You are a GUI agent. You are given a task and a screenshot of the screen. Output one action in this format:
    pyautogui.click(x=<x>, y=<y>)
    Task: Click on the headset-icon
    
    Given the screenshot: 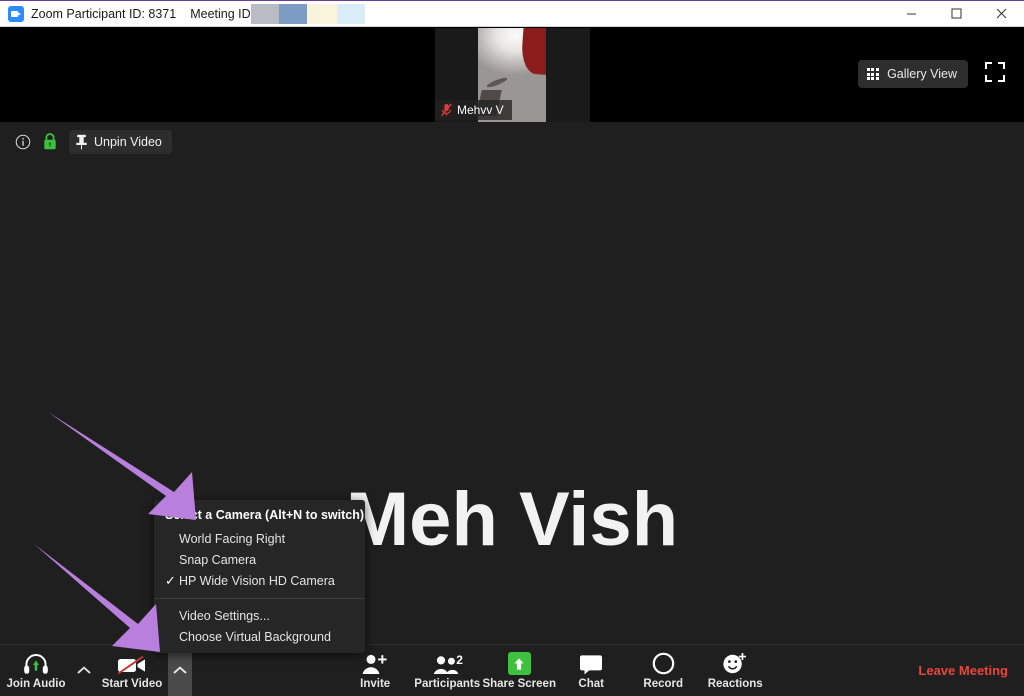 What is the action you would take?
    pyautogui.click(x=36, y=663)
    